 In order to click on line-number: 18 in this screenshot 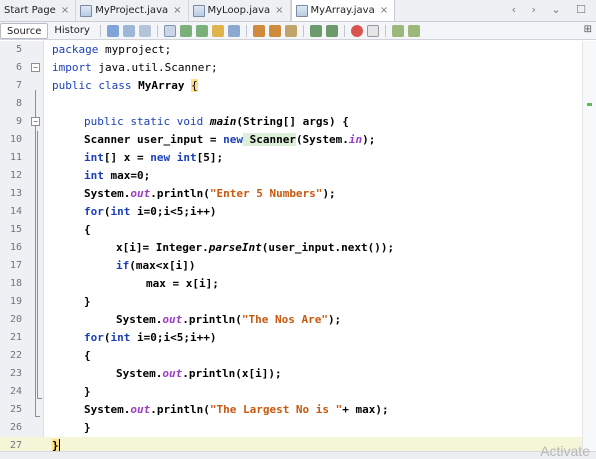, I will do `click(15, 283)`.